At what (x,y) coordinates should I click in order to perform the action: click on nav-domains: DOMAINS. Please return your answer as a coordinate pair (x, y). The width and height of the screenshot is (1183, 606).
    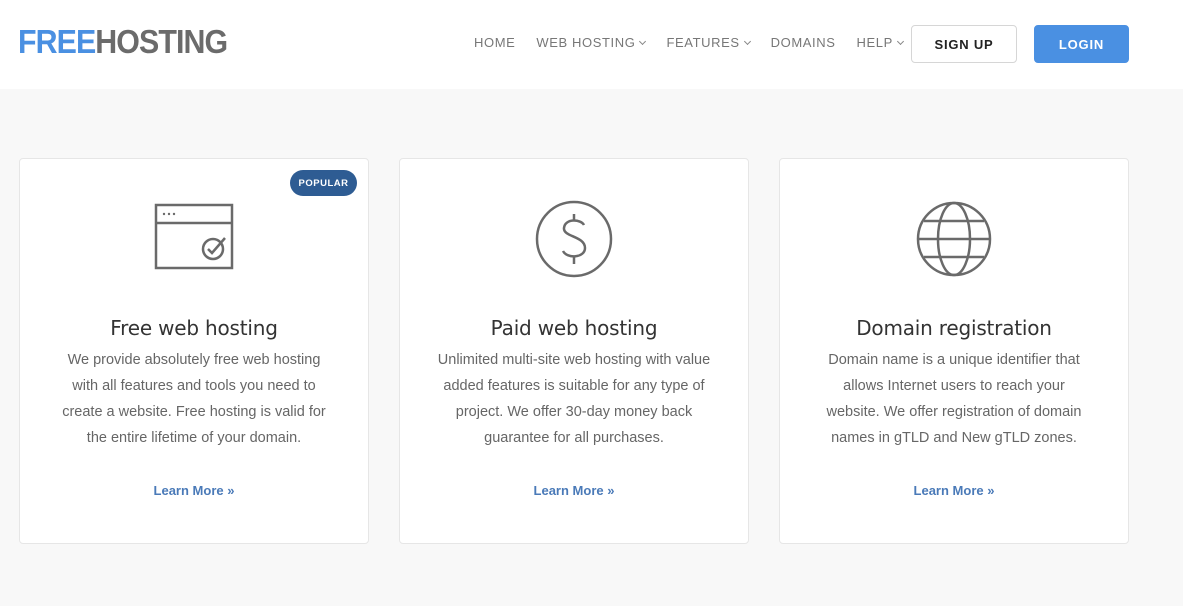
    Looking at the image, I should click on (803, 42).